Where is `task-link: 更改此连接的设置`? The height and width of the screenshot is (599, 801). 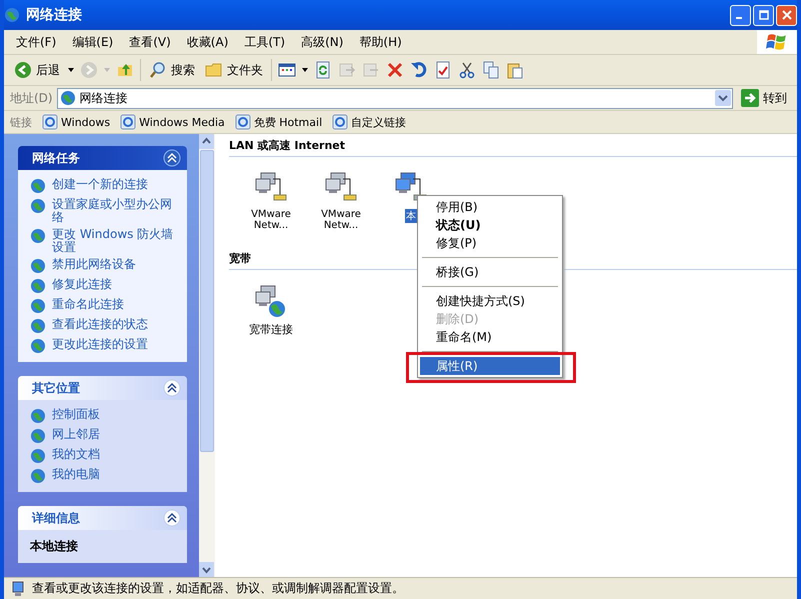
task-link: 更改此连接的设置 is located at coordinates (100, 344).